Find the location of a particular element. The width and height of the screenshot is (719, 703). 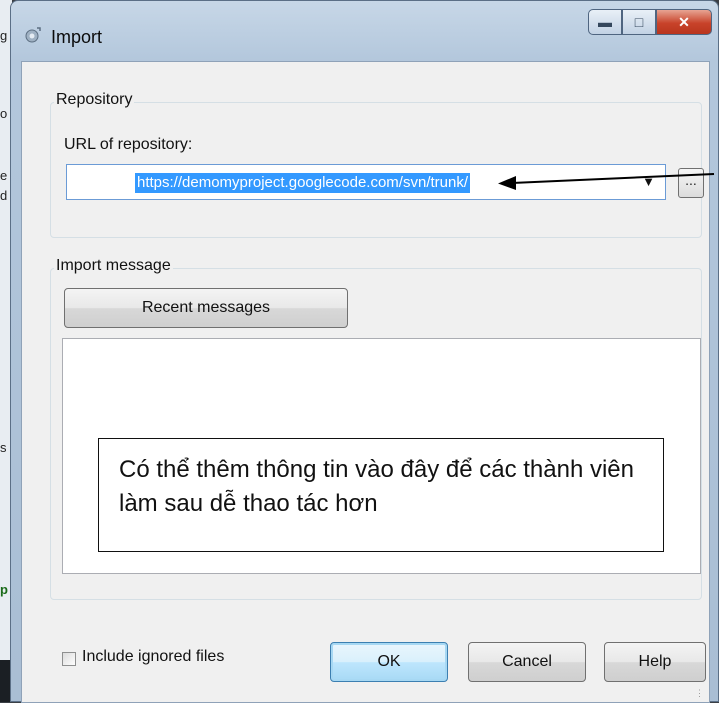

maximize-button: □ is located at coordinates (639, 22).